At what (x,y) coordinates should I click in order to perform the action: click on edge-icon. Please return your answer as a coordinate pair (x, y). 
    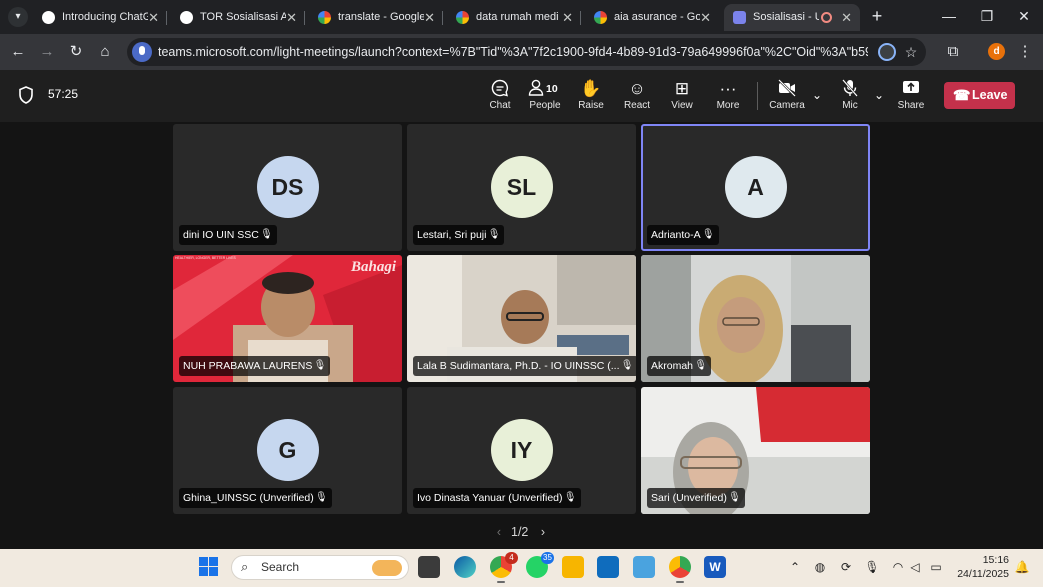
    Looking at the image, I should click on (465, 567).